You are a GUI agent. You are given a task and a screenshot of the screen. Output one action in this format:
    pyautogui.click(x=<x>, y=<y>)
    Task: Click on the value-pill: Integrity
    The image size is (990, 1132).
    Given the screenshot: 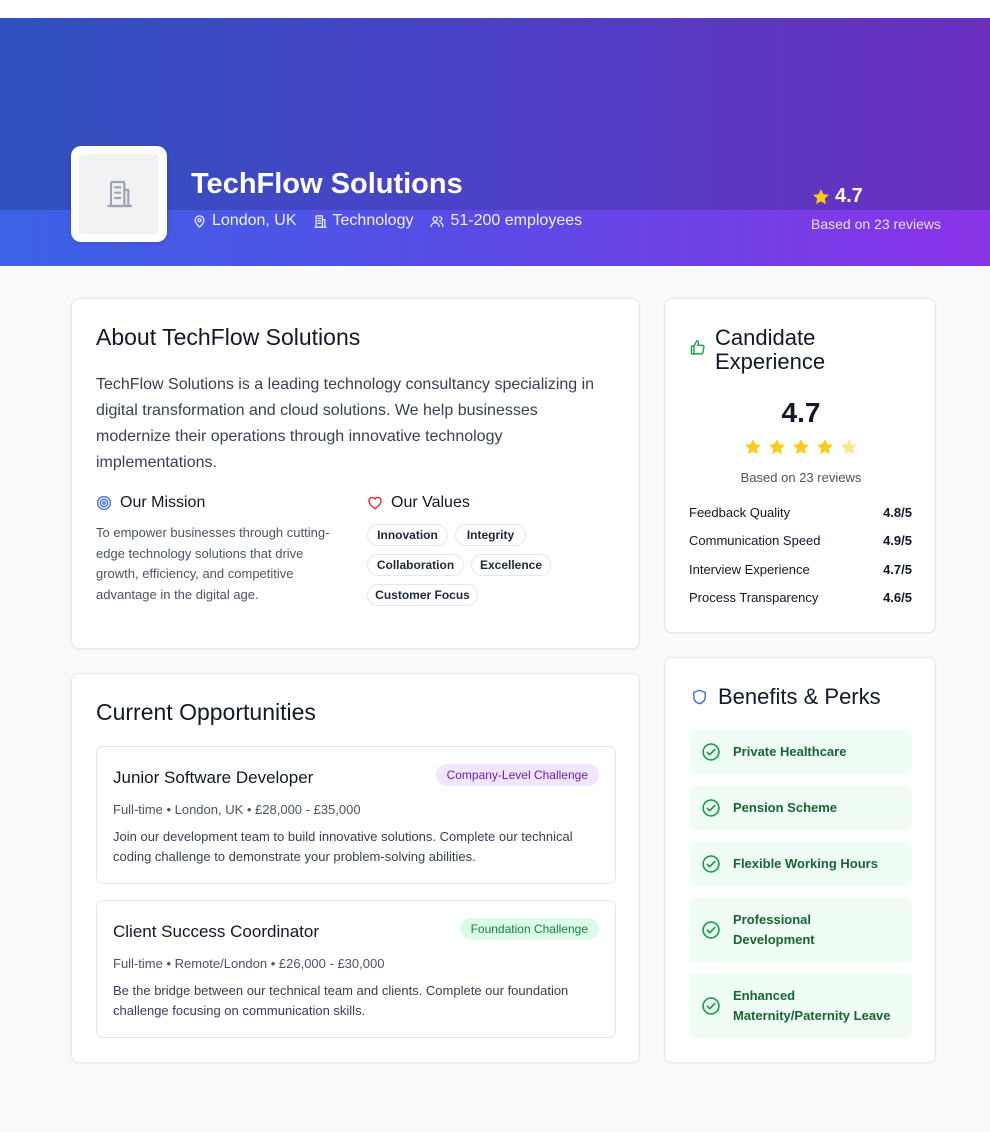 What is the action you would take?
    pyautogui.click(x=490, y=535)
    